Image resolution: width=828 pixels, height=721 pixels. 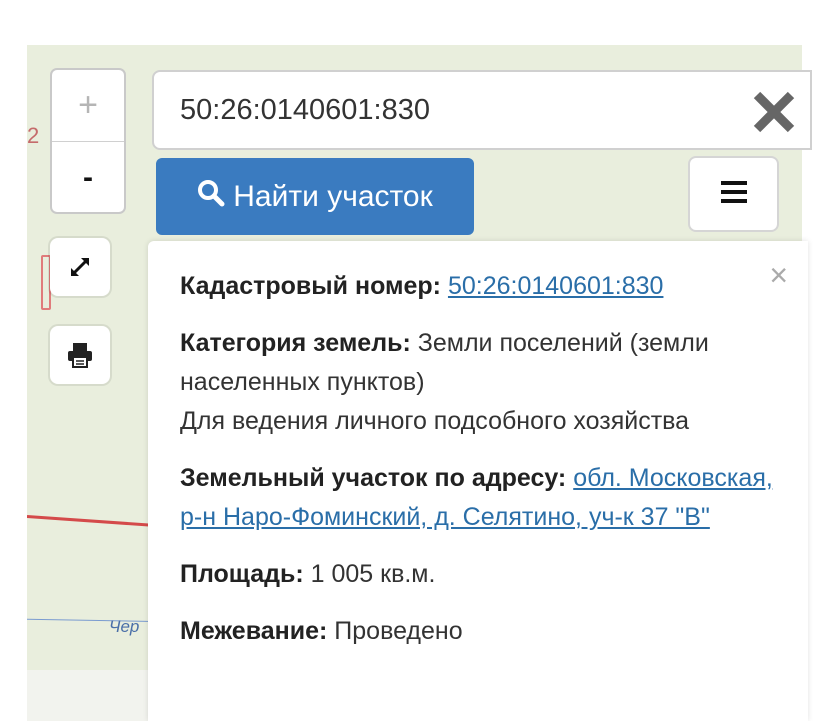 What do you see at coordinates (435, 421) in the screenshot?
I see `land-usage-value: Для ведения личного подсобного хозяйства` at bounding box center [435, 421].